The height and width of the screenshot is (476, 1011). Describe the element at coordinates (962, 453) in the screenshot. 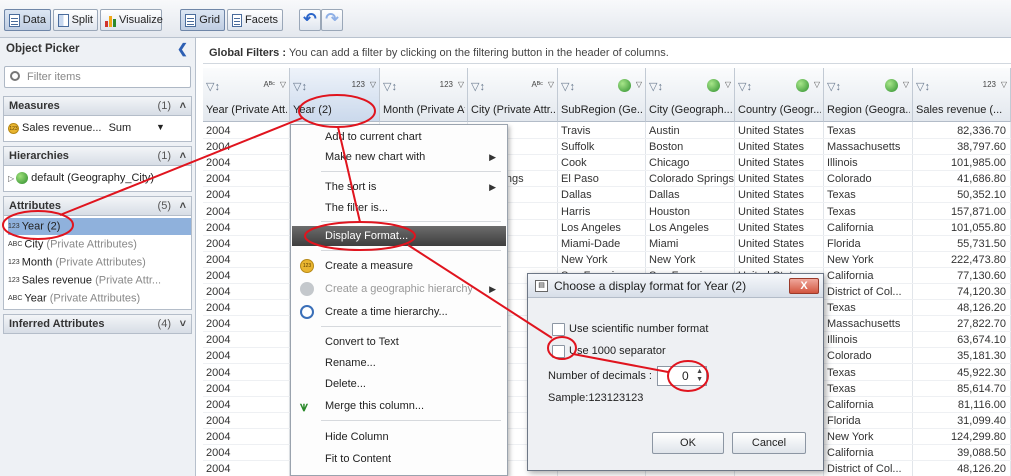

I see `table-cell: 39,088.50` at that location.